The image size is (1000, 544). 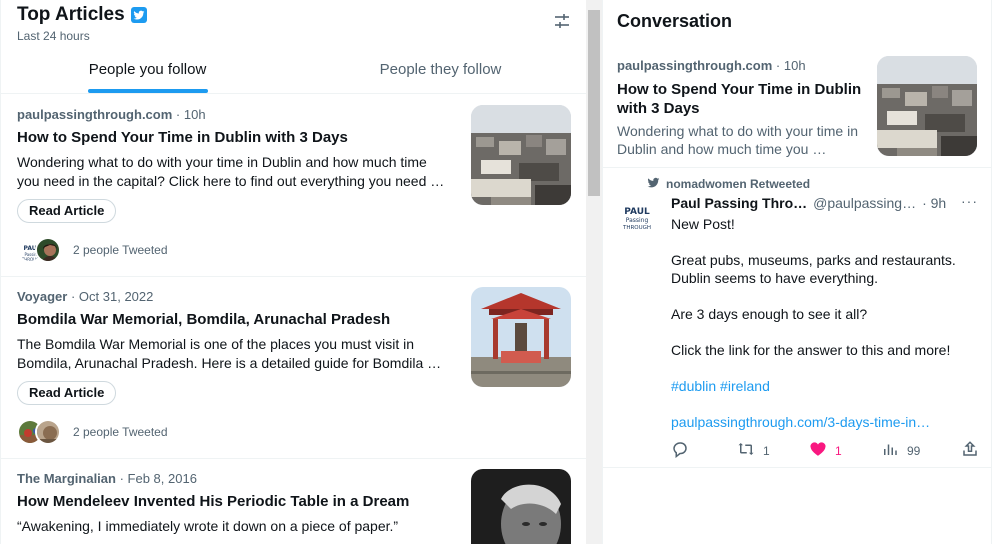 I want to click on article-meta: The Marginalian · Feb 8, 2016, so click(x=107, y=478).